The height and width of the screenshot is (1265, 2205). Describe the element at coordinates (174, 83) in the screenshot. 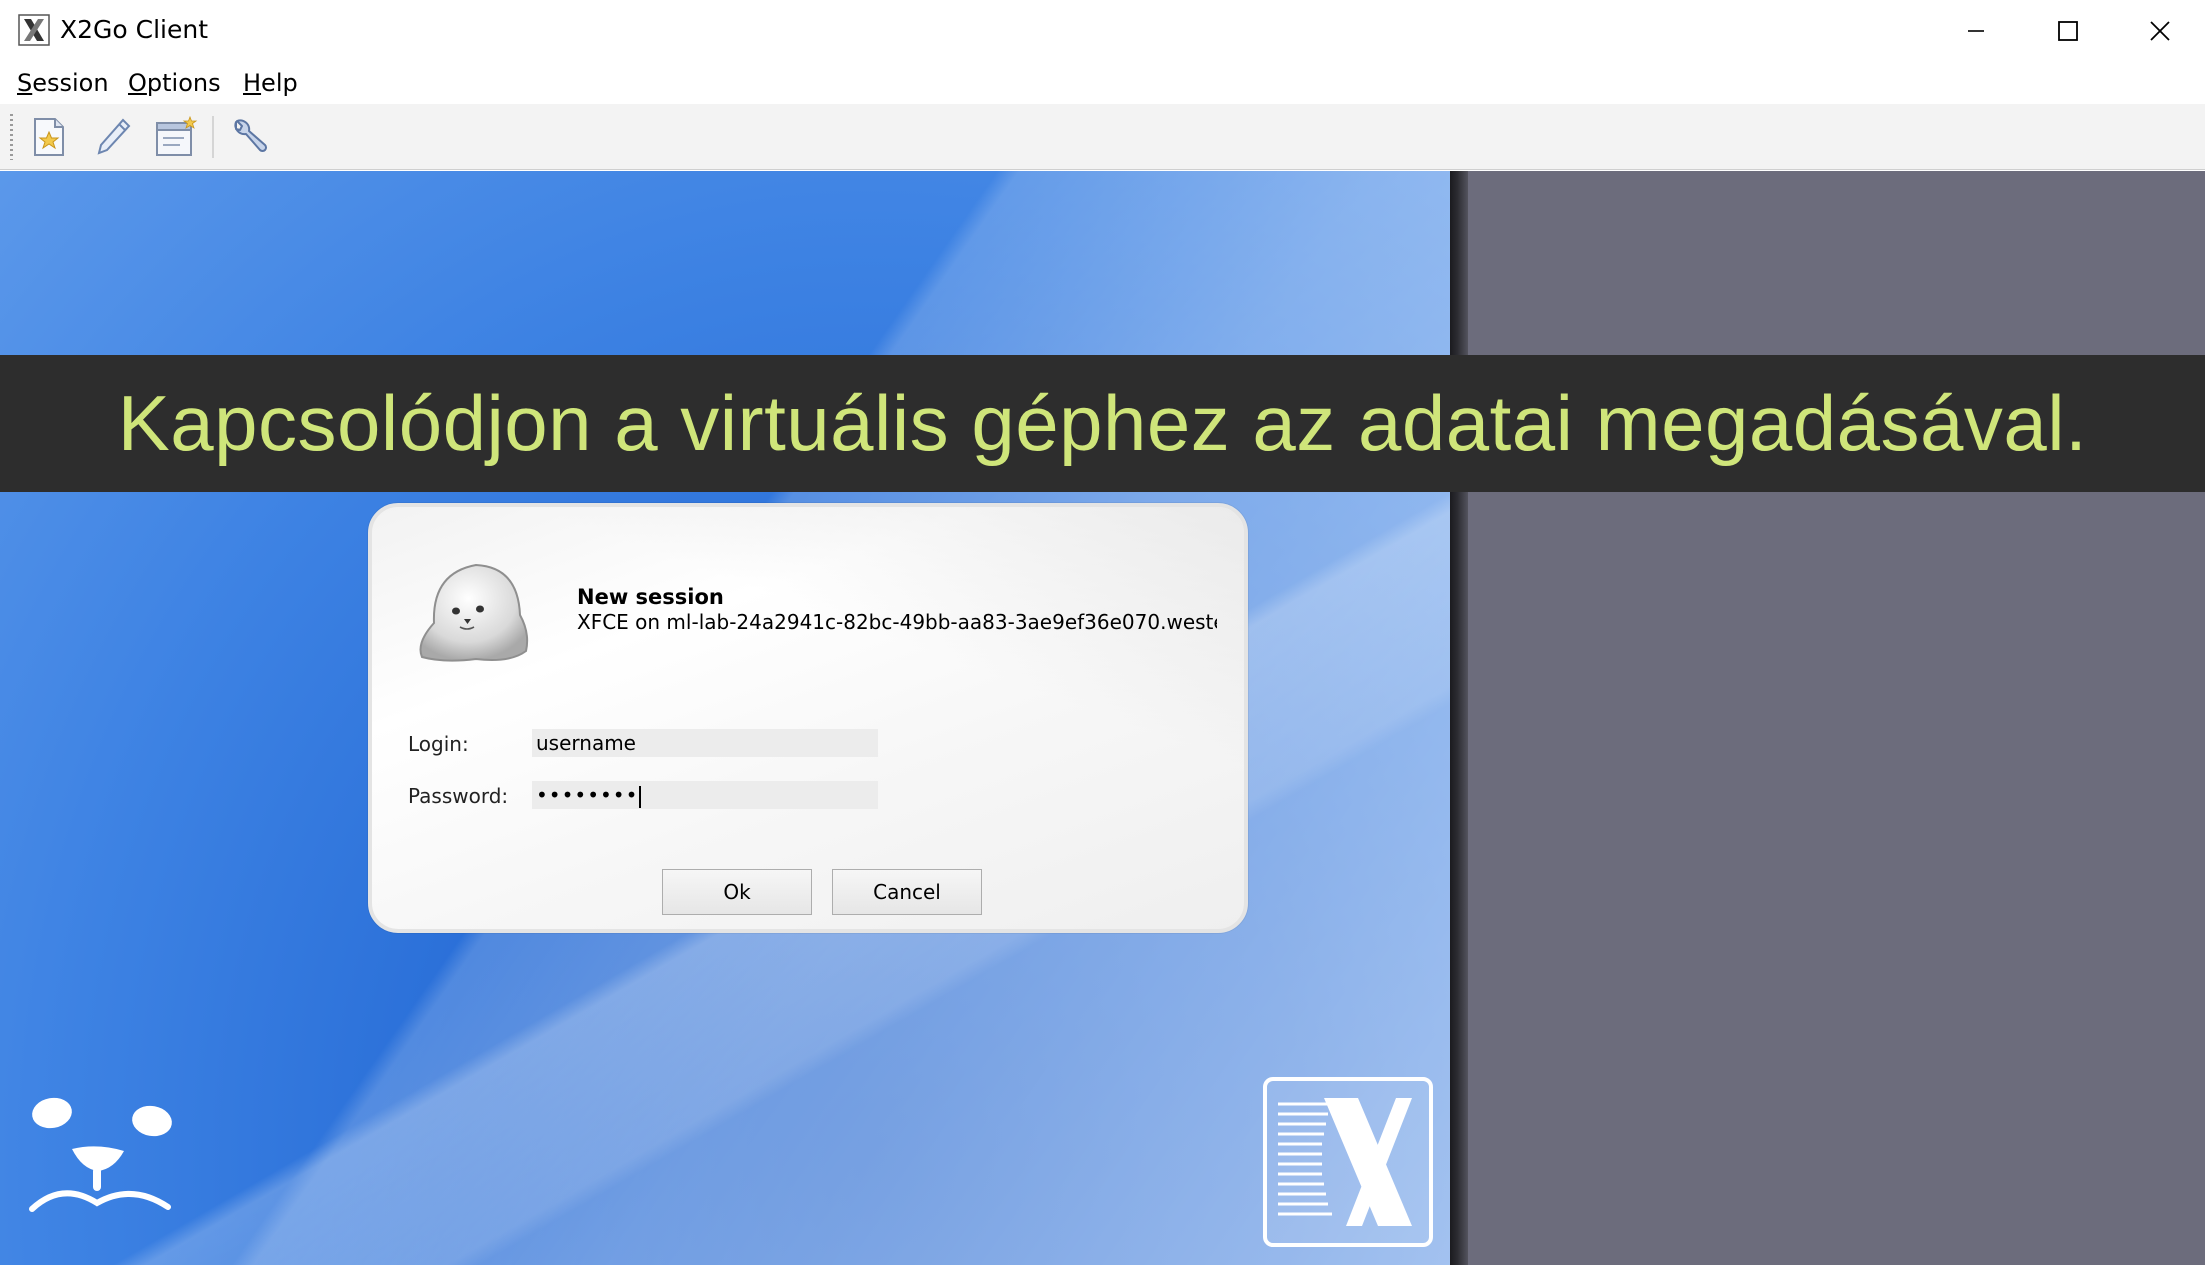

I see `menu-options: Options` at that location.